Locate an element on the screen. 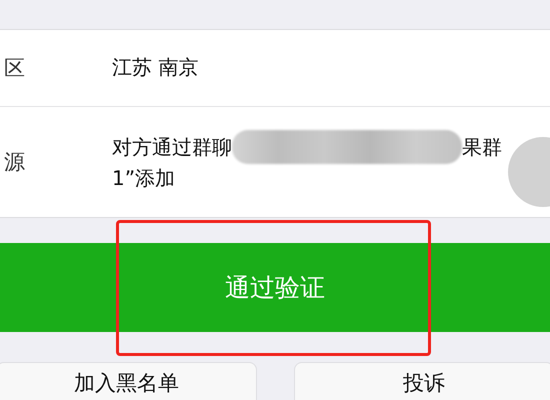  field-label: 区 is located at coordinates (14, 68).